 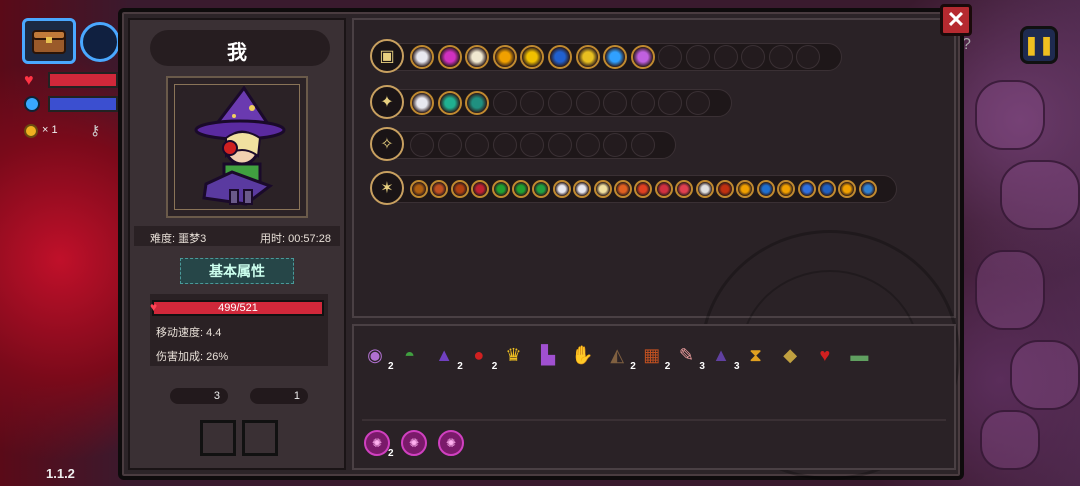 What do you see at coordinates (859, 355) in the screenshot?
I see `belt-icon: ▬` at bounding box center [859, 355].